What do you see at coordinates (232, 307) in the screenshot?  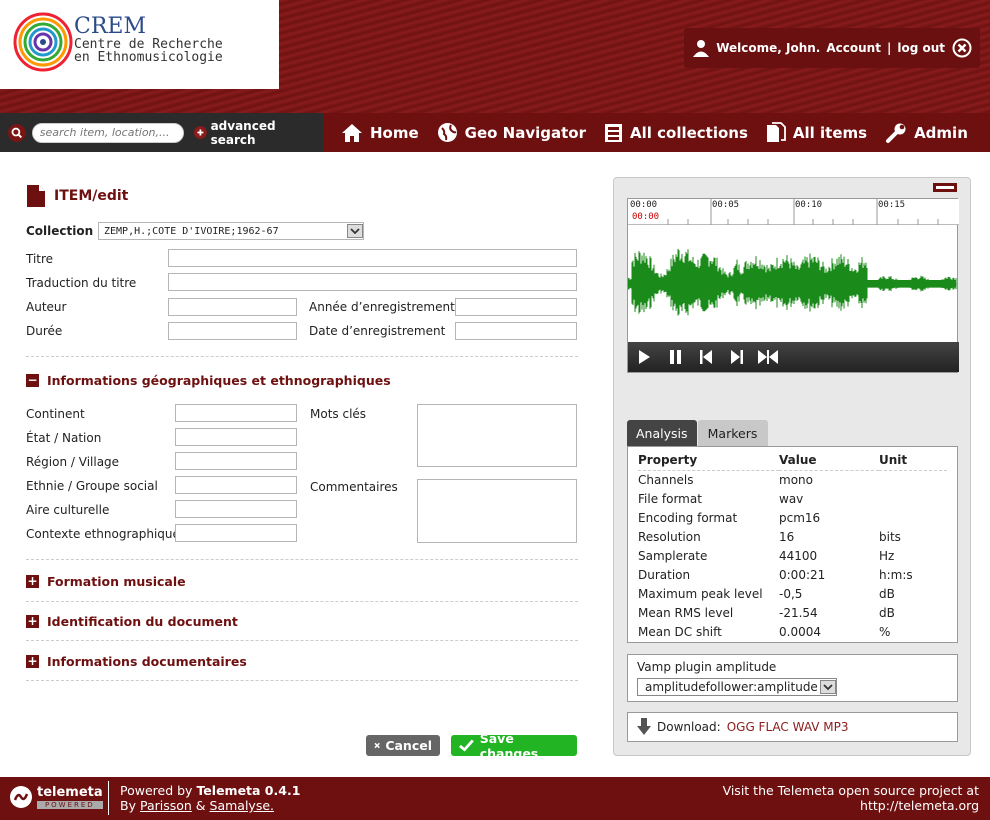 I see `auteur-field` at bounding box center [232, 307].